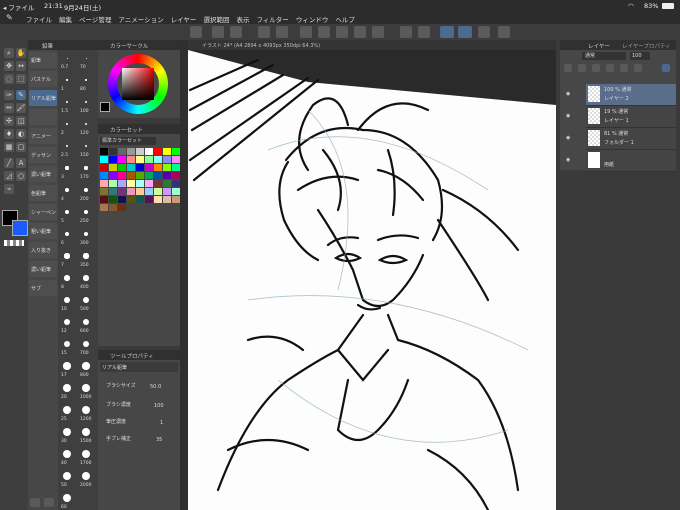  Describe the element at coordinates (43, 136) in the screenshot. I see `sub-tool-item: アニメ一` at that location.